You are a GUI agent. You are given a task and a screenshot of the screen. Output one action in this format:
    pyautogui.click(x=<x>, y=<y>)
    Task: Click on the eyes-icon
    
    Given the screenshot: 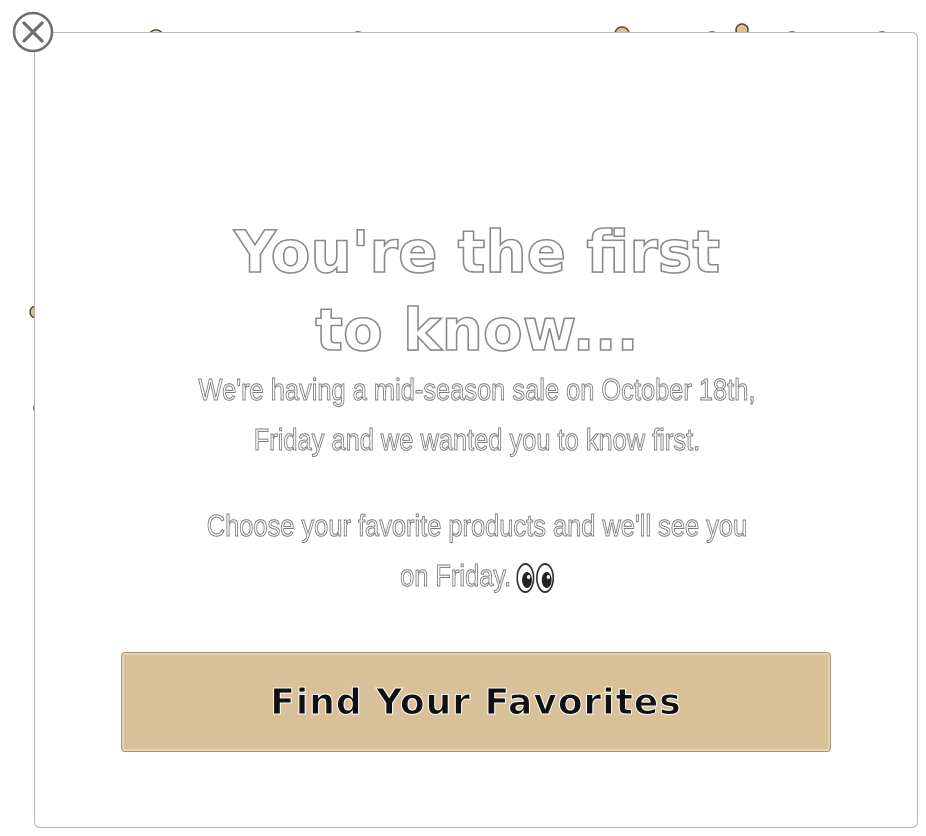 What is the action you would take?
    pyautogui.click(x=535, y=577)
    